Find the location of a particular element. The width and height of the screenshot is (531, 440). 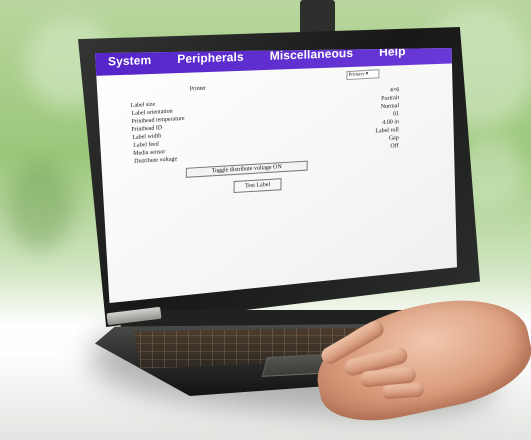

setting-value: 4×6 is located at coordinates (394, 90).